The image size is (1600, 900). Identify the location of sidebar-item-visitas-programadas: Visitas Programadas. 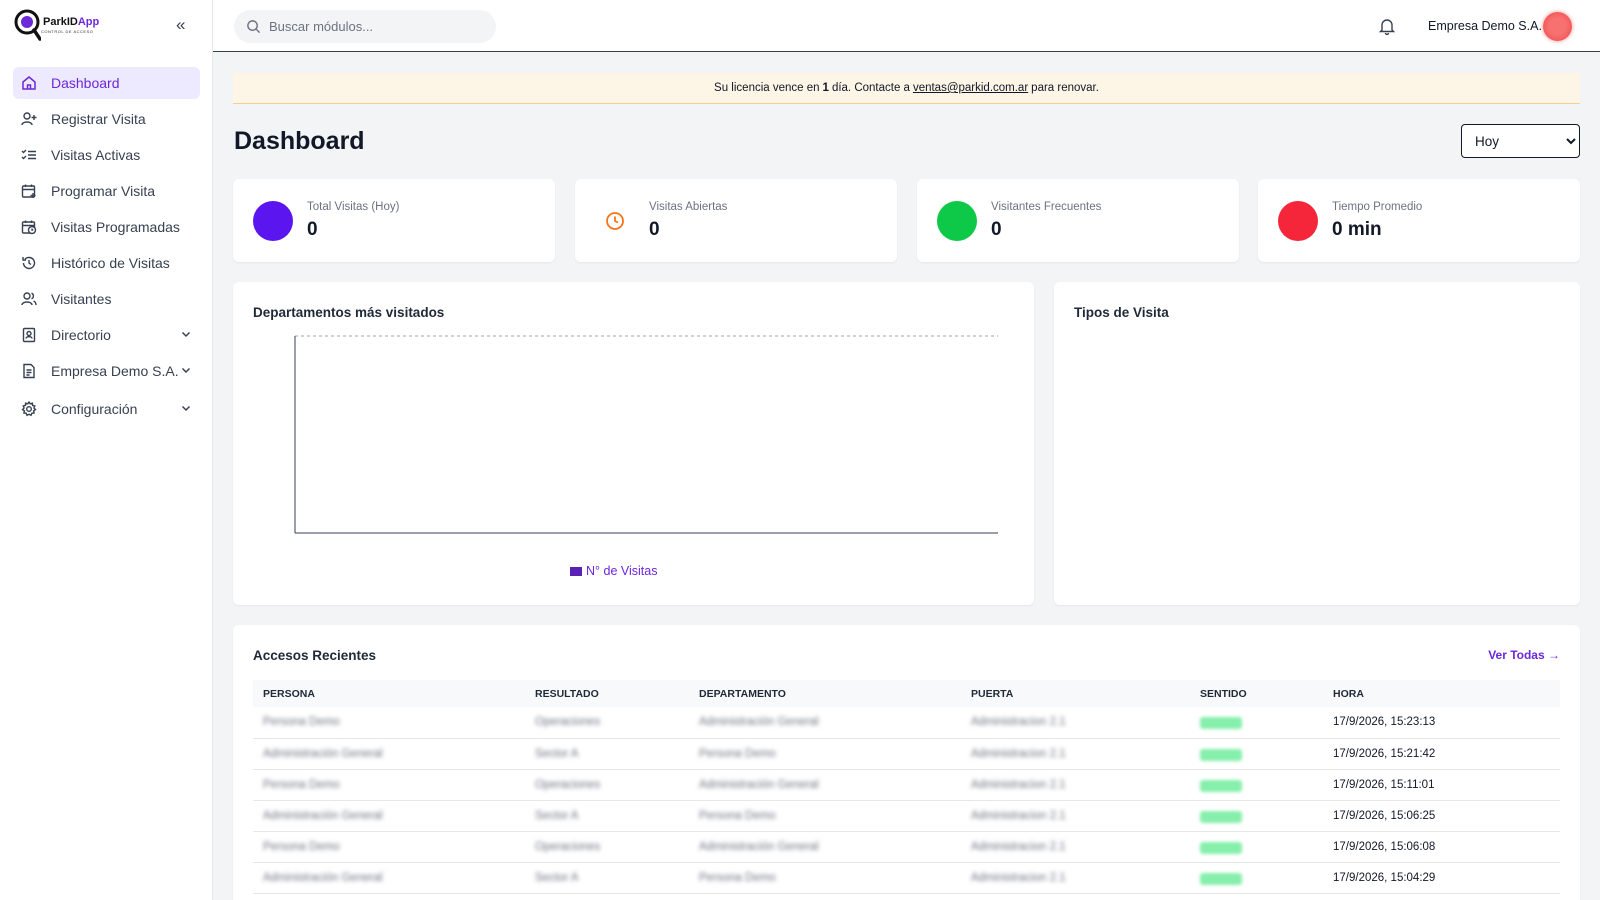
(106, 227).